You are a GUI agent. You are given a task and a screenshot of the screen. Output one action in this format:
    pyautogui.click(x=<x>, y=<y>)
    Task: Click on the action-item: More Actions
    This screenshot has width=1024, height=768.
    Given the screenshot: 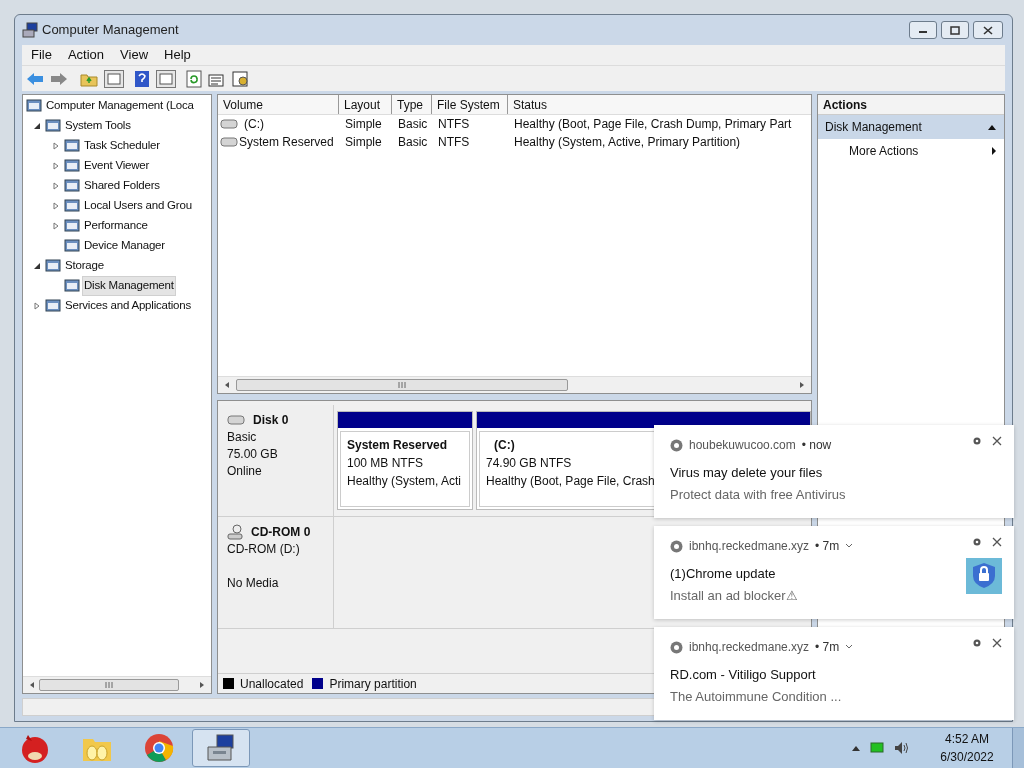 What is the action you would take?
    pyautogui.click(x=911, y=151)
    